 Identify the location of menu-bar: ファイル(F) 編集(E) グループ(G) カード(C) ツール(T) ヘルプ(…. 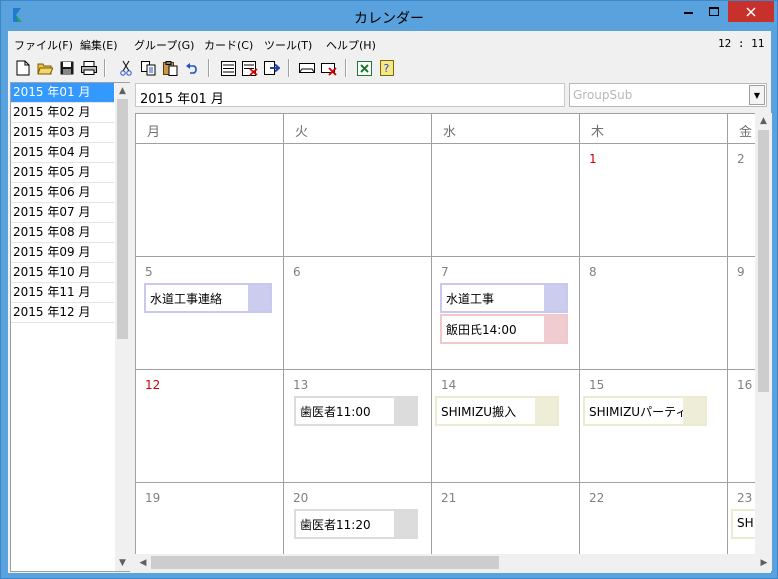
(389, 43).